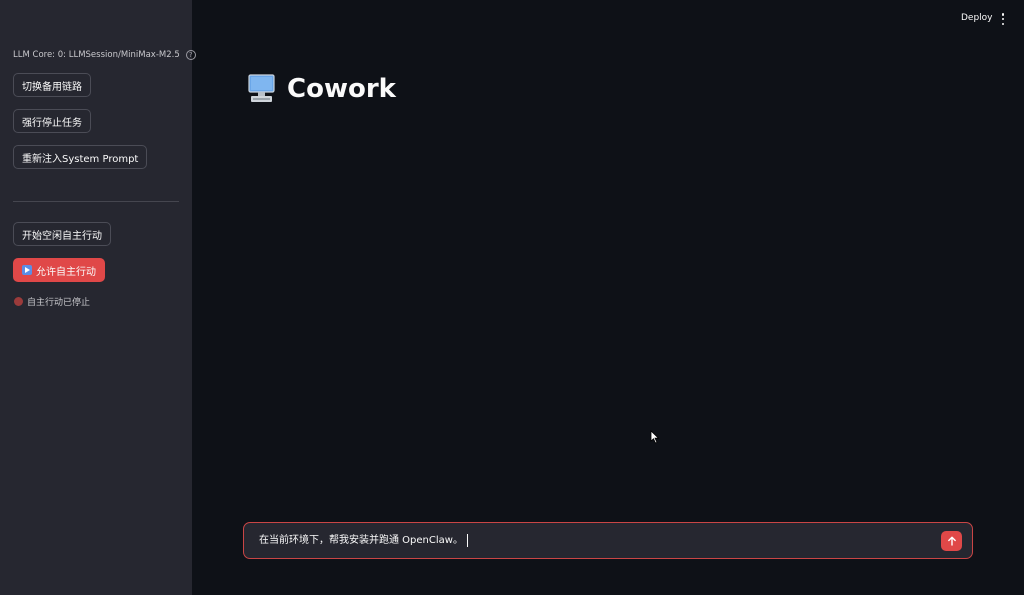 The height and width of the screenshot is (595, 1024). Describe the element at coordinates (52, 121) in the screenshot. I see `force-stop-task-button: 强行停止任务` at that location.